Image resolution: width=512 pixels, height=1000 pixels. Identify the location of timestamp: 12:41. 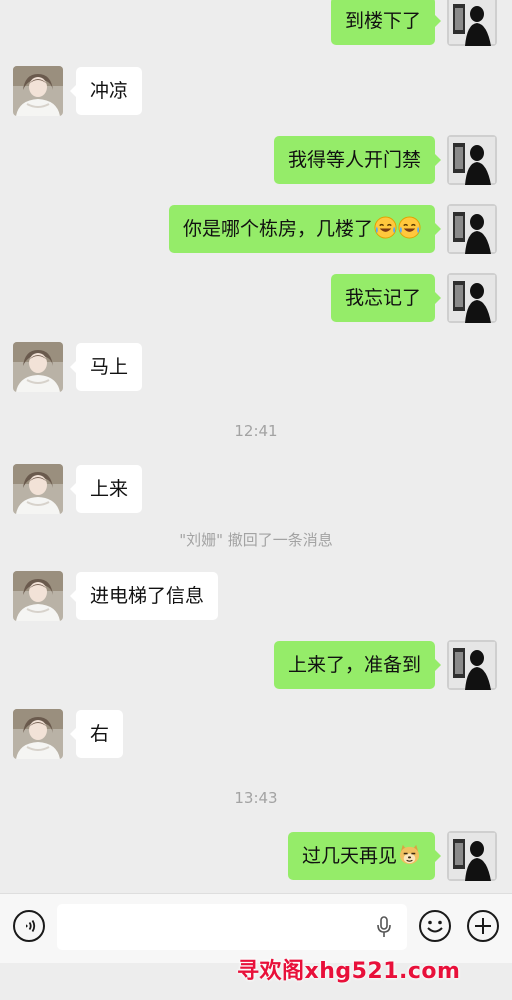
(256, 431).